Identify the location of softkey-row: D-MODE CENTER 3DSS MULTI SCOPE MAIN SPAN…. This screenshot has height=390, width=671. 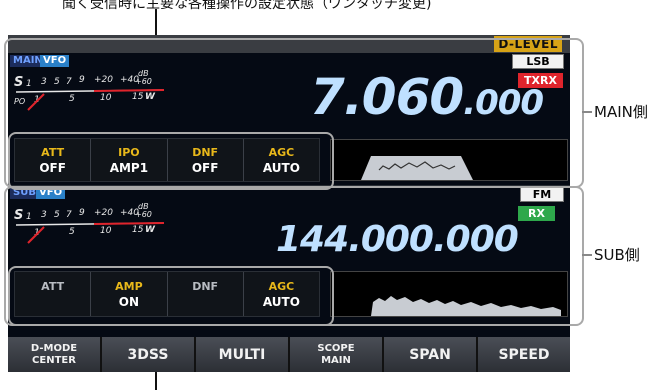
(289, 354).